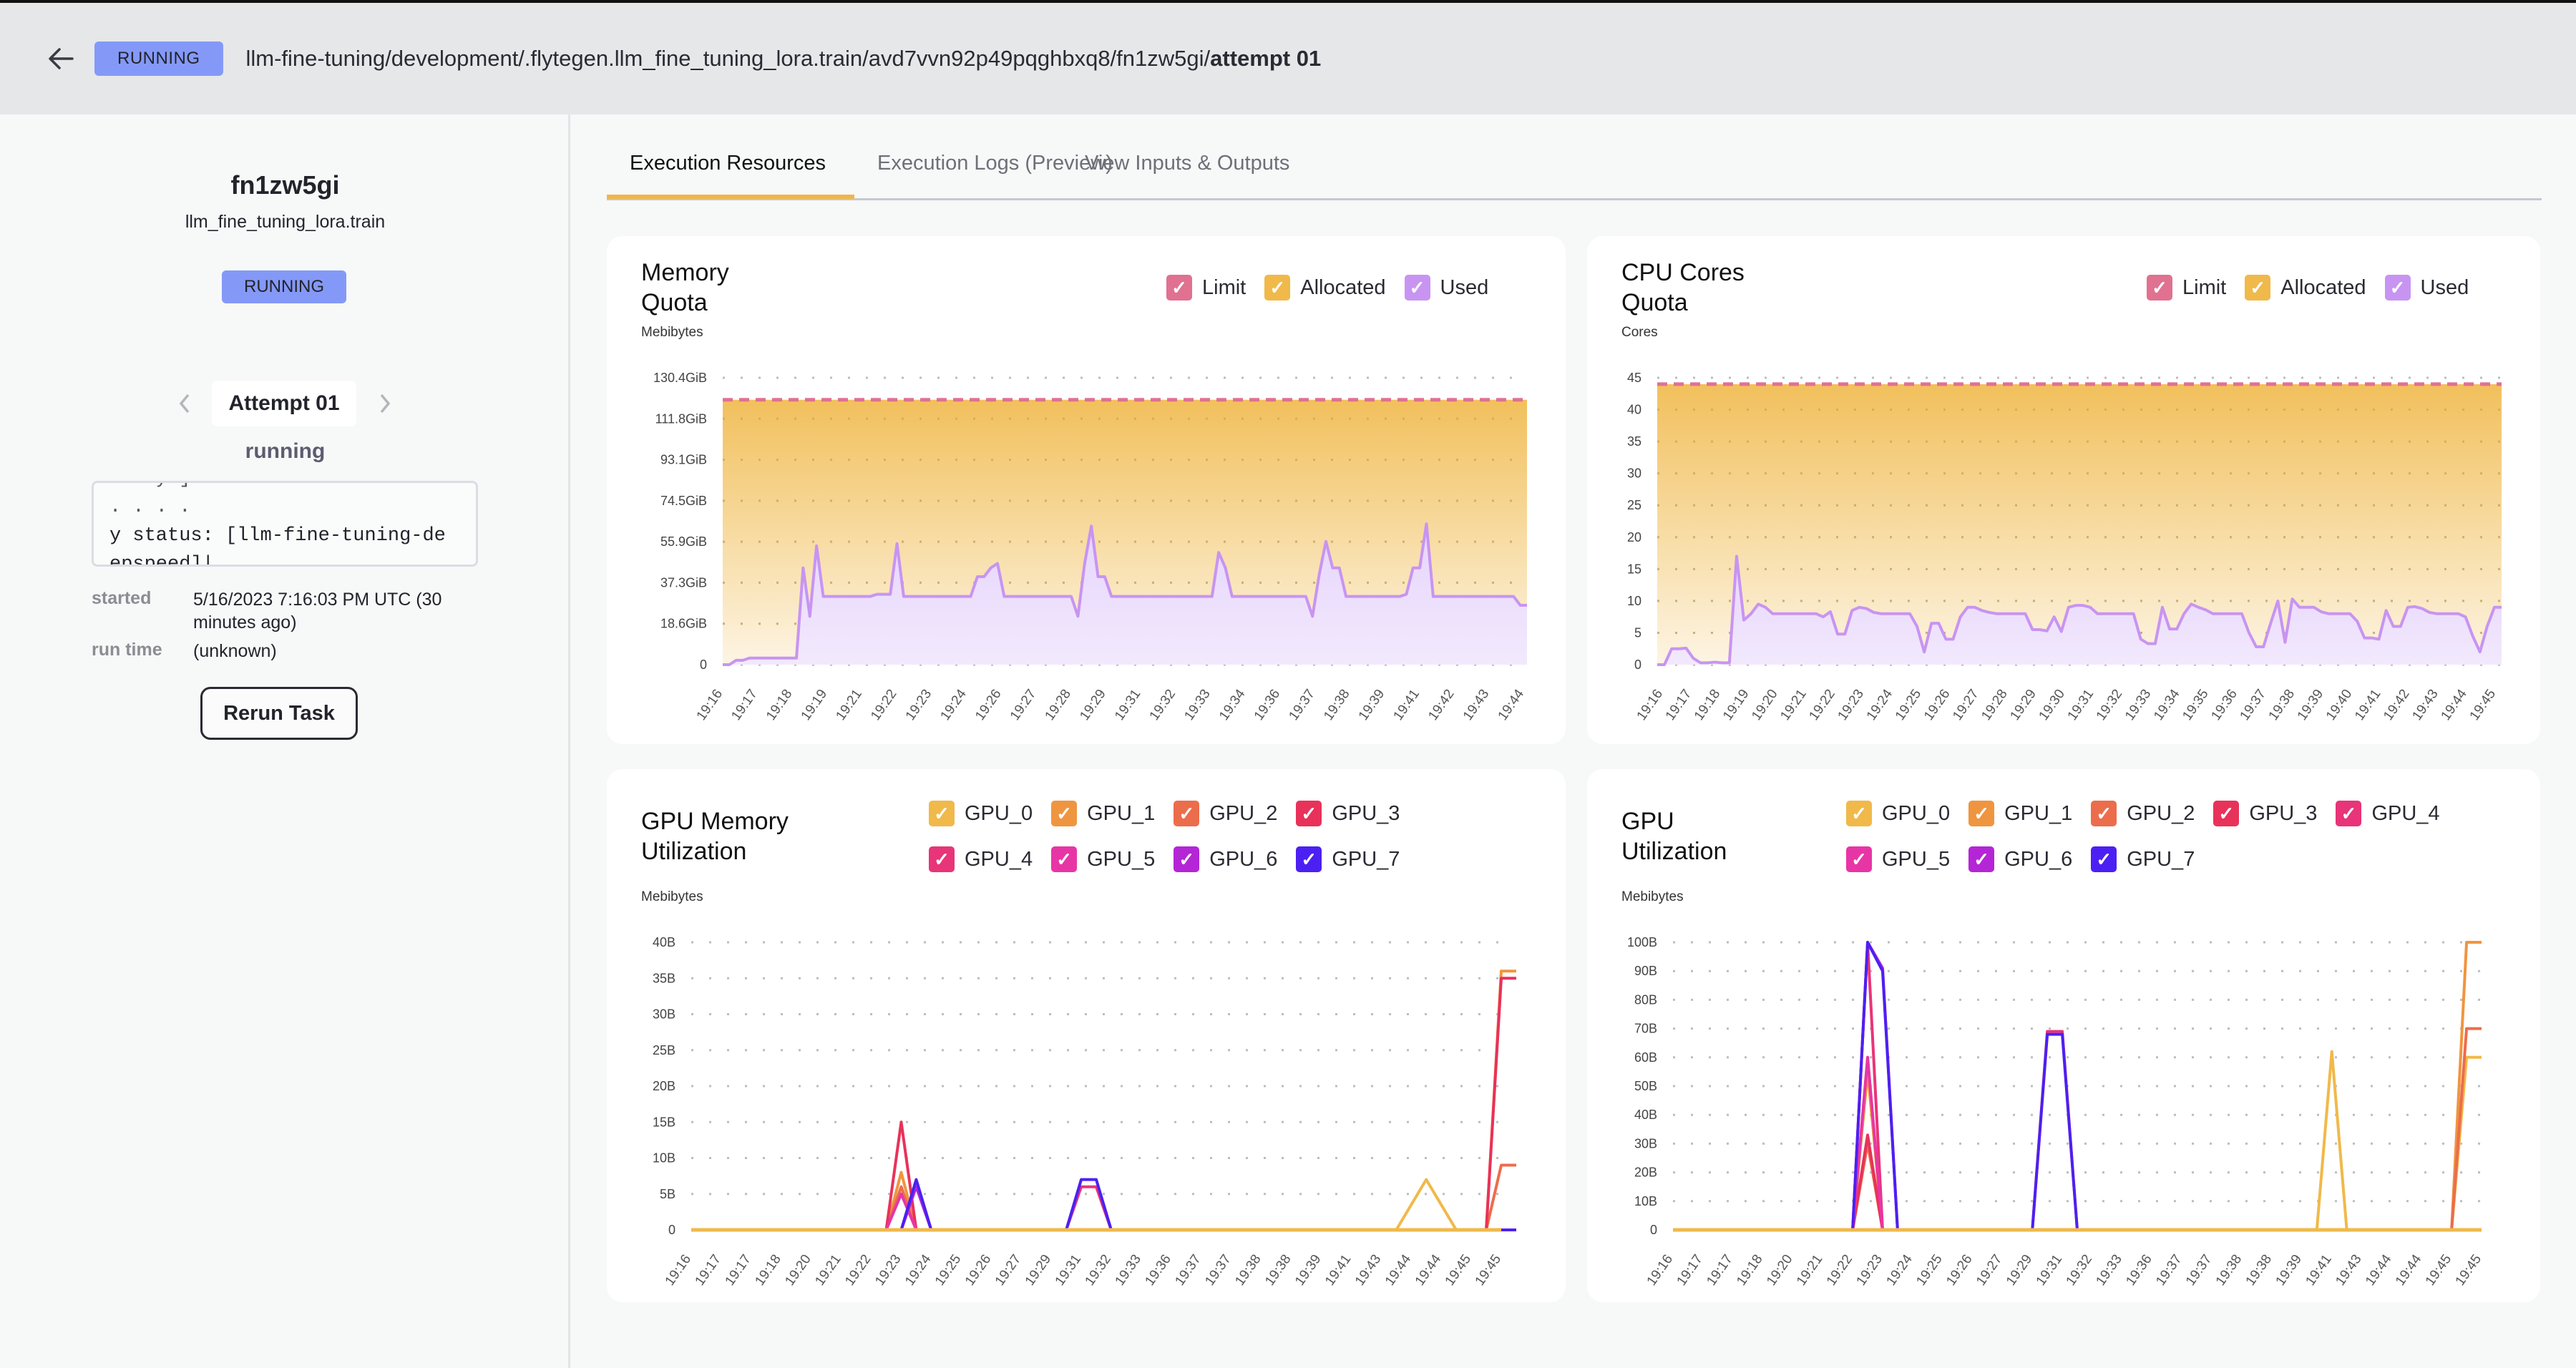 The image size is (2576, 1368). I want to click on y-tick-label: 5, so click(1637, 632).